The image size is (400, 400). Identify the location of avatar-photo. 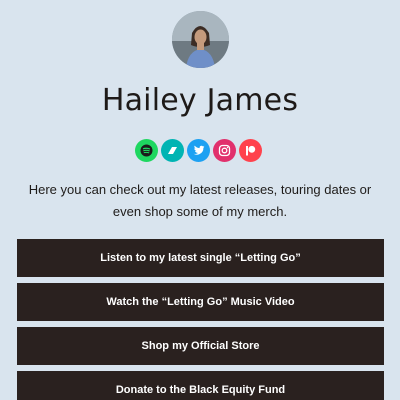
(200, 39).